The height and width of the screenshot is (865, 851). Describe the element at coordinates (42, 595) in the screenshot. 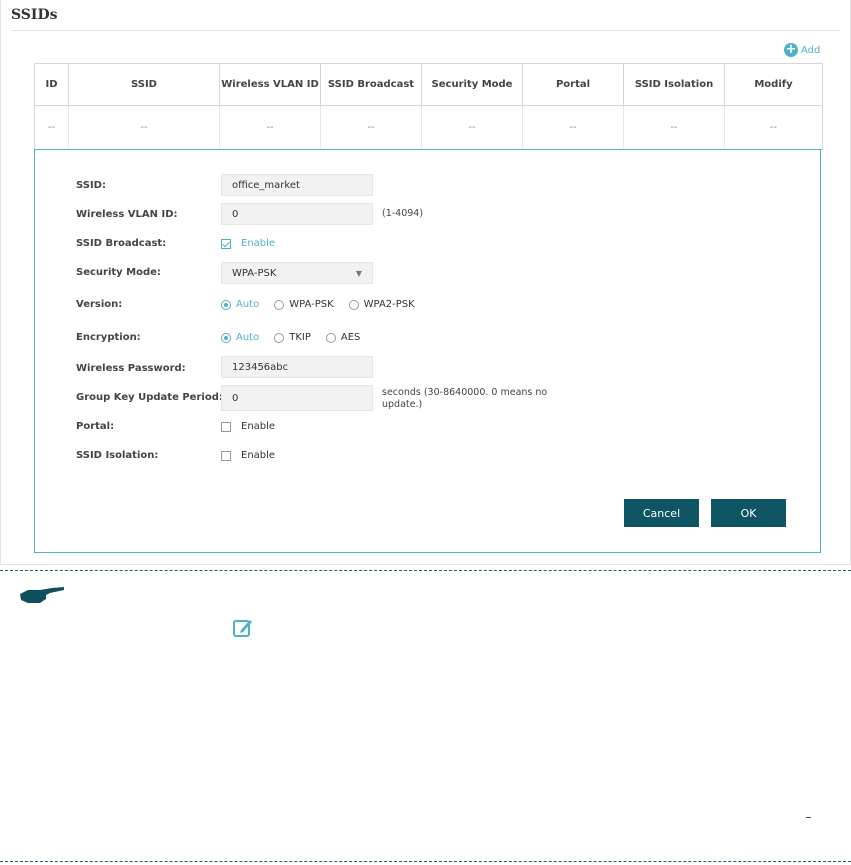

I see `pointing-hand-icon` at that location.